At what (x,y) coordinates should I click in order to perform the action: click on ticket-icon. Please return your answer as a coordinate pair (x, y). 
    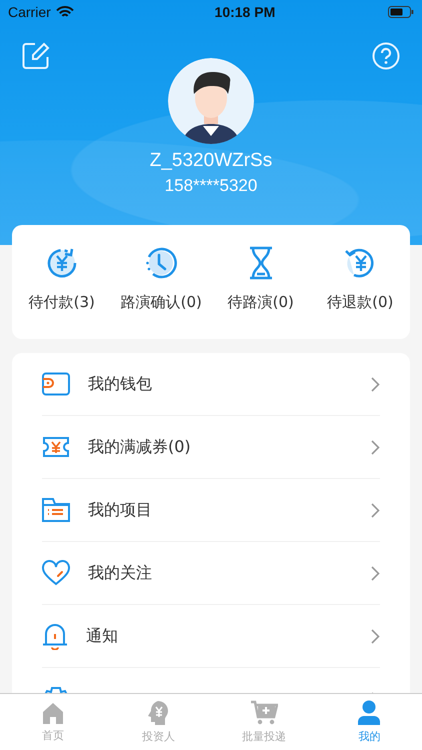
    Looking at the image, I should click on (56, 447).